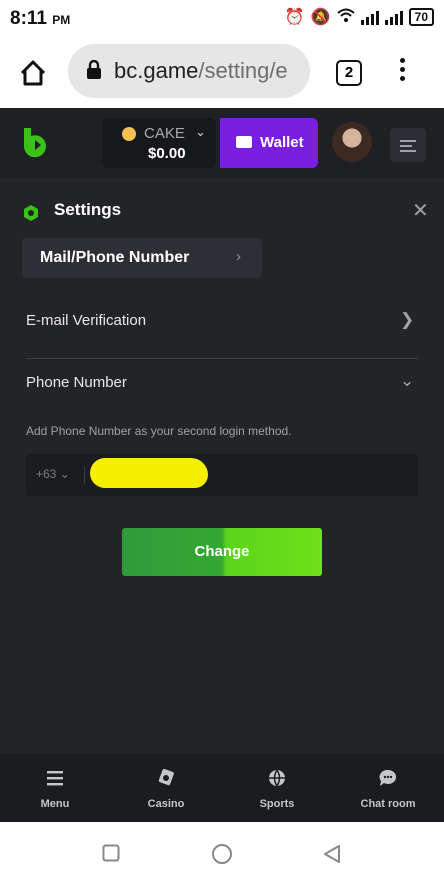 The width and height of the screenshot is (444, 888). Describe the element at coordinates (421, 17) in the screenshot. I see `battery-indicator: 70` at that location.